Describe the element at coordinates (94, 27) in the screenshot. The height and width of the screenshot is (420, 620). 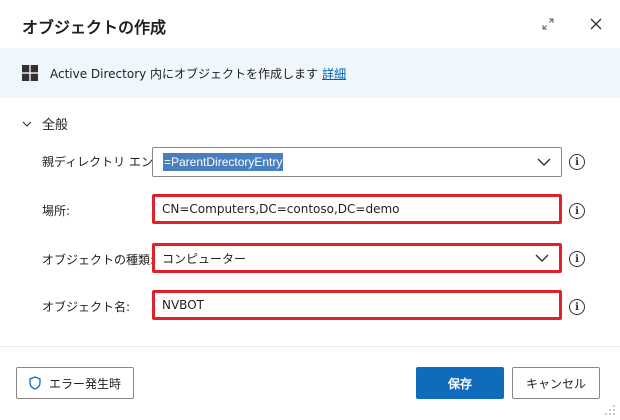
I see `dialog-title: オブジェクトの作成` at that location.